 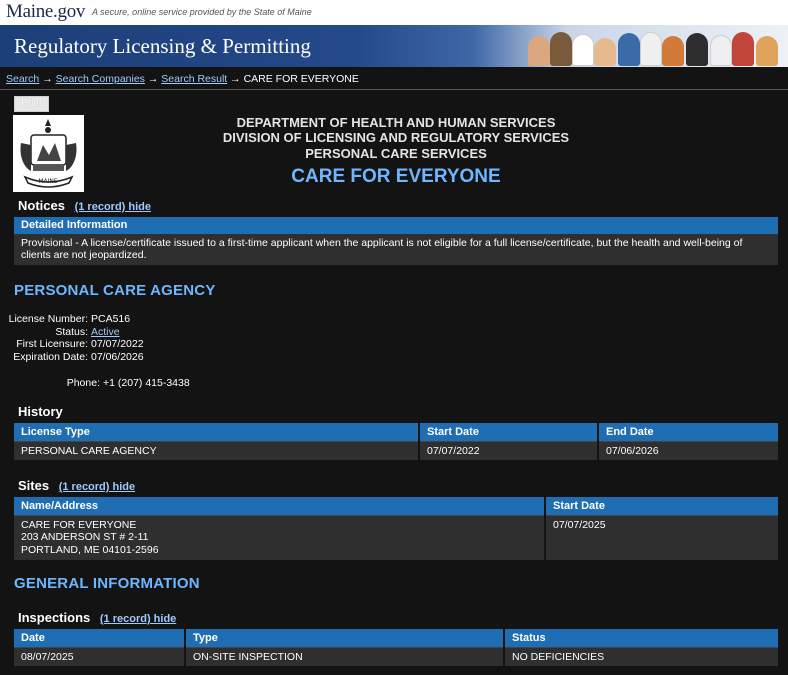 I want to click on service-title: PERSONAL CARE SERVICES, so click(x=396, y=153).